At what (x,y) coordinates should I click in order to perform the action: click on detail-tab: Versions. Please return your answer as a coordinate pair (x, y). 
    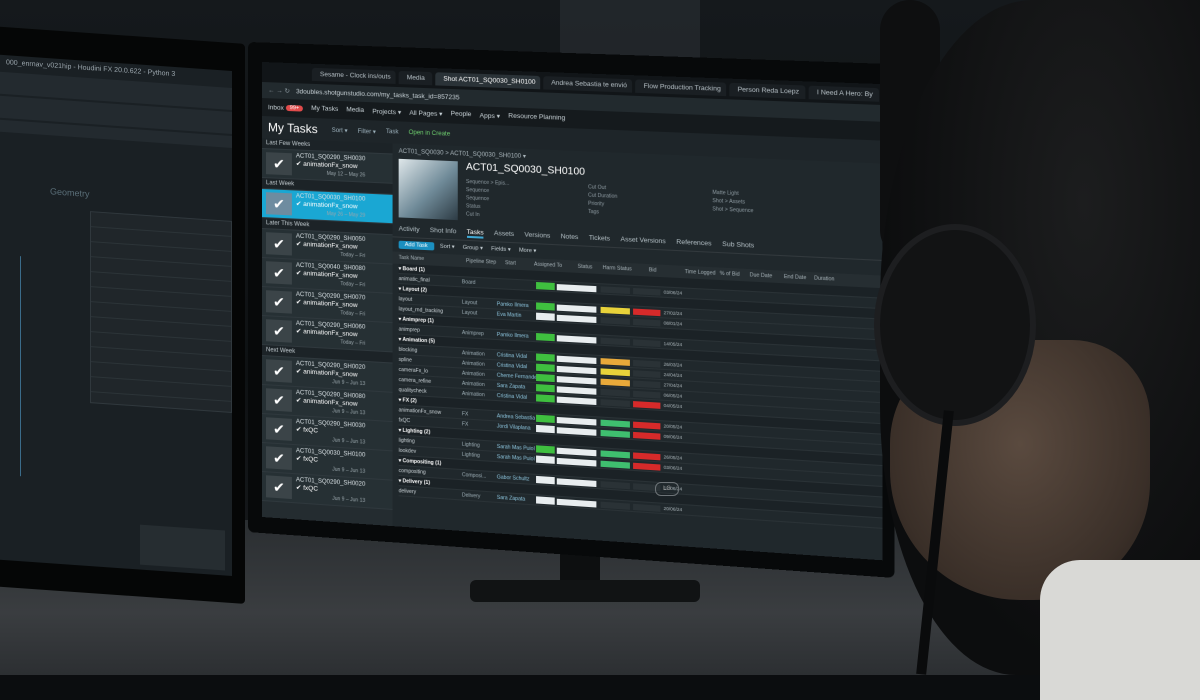
    Looking at the image, I should click on (537, 236).